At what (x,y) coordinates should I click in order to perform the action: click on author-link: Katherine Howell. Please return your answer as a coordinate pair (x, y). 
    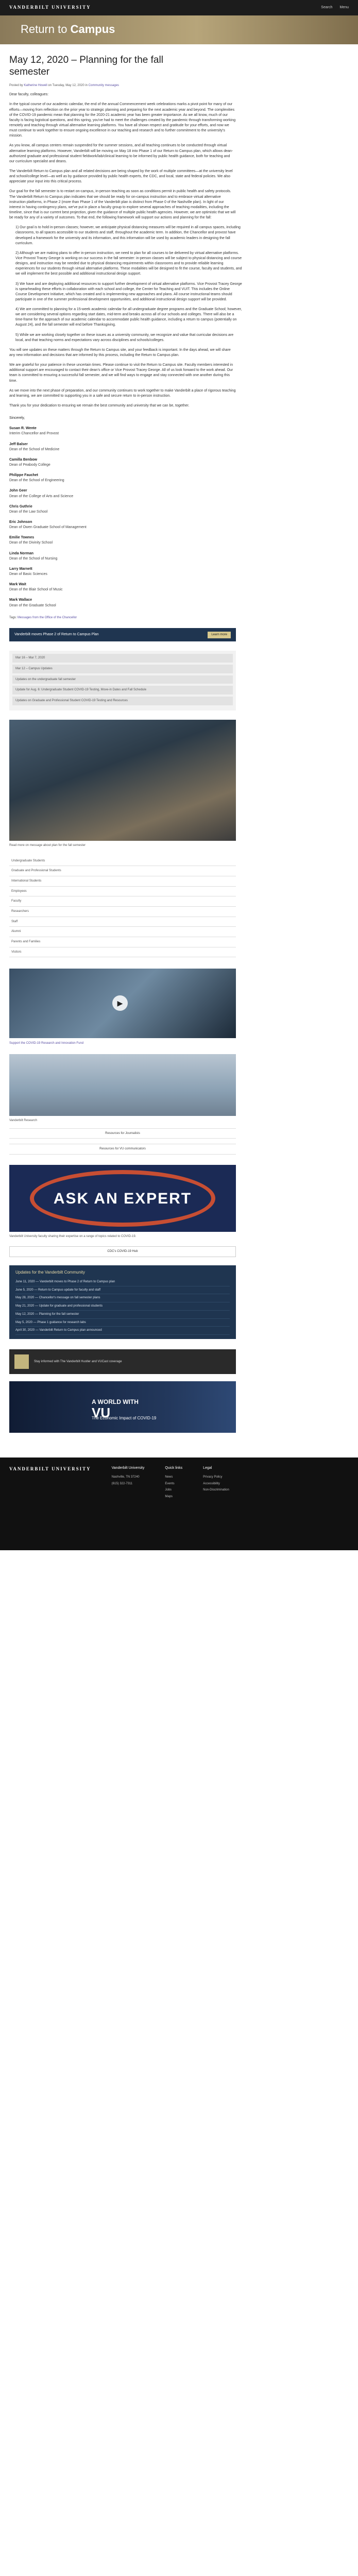
    Looking at the image, I should click on (35, 85).